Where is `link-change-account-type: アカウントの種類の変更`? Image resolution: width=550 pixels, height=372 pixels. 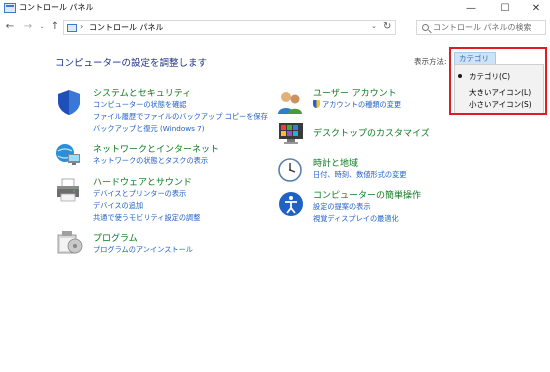 link-change-account-type: アカウントの種類の変更 is located at coordinates (357, 105).